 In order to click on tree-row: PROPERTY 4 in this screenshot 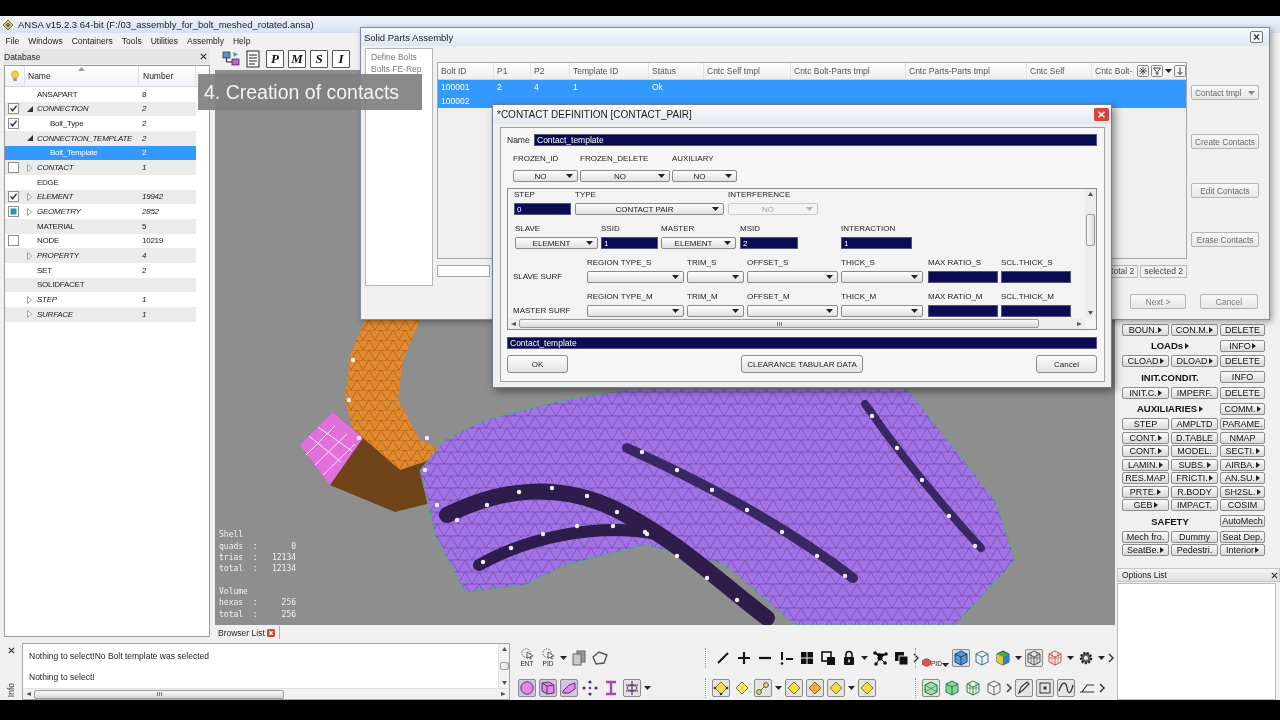, I will do `click(100, 255)`.